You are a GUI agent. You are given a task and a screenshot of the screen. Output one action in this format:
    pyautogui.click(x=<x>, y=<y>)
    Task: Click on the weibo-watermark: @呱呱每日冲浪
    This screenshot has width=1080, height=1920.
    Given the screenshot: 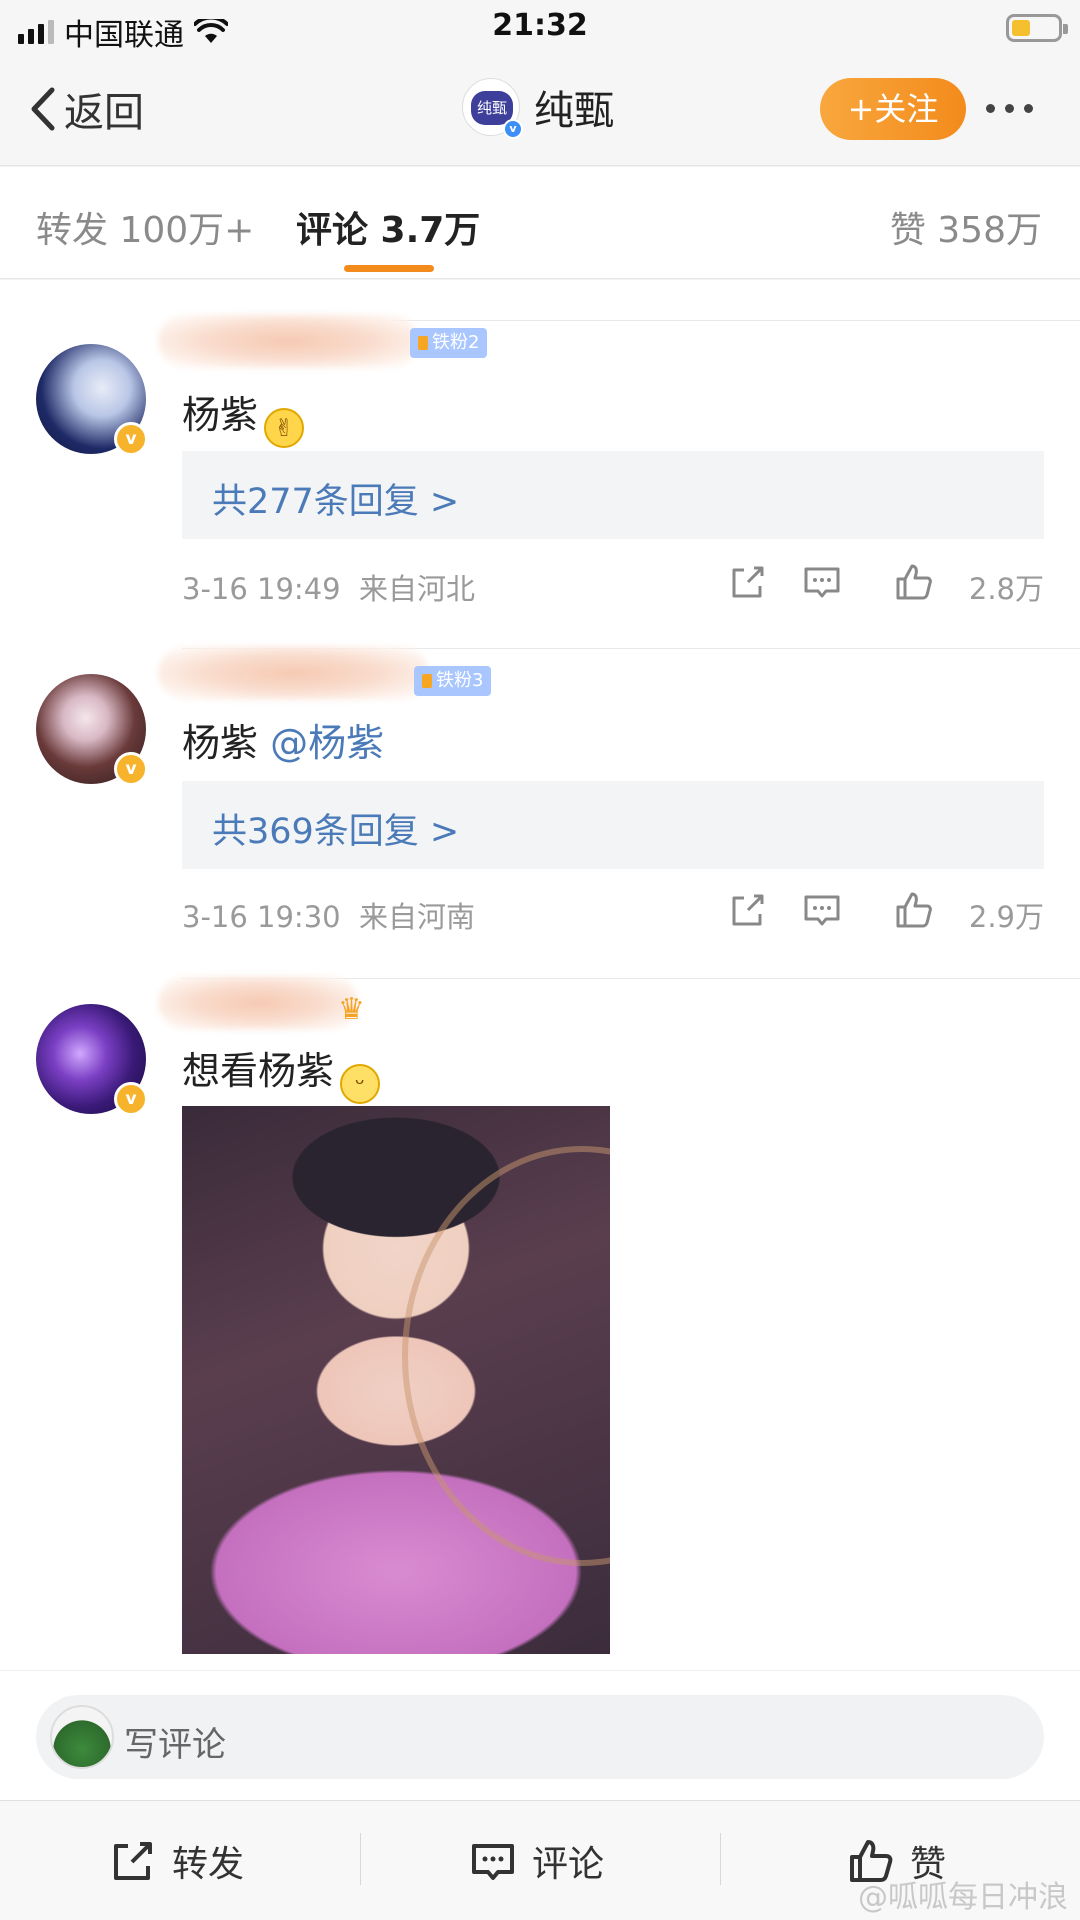 What is the action you would take?
    pyautogui.click(x=963, y=1897)
    